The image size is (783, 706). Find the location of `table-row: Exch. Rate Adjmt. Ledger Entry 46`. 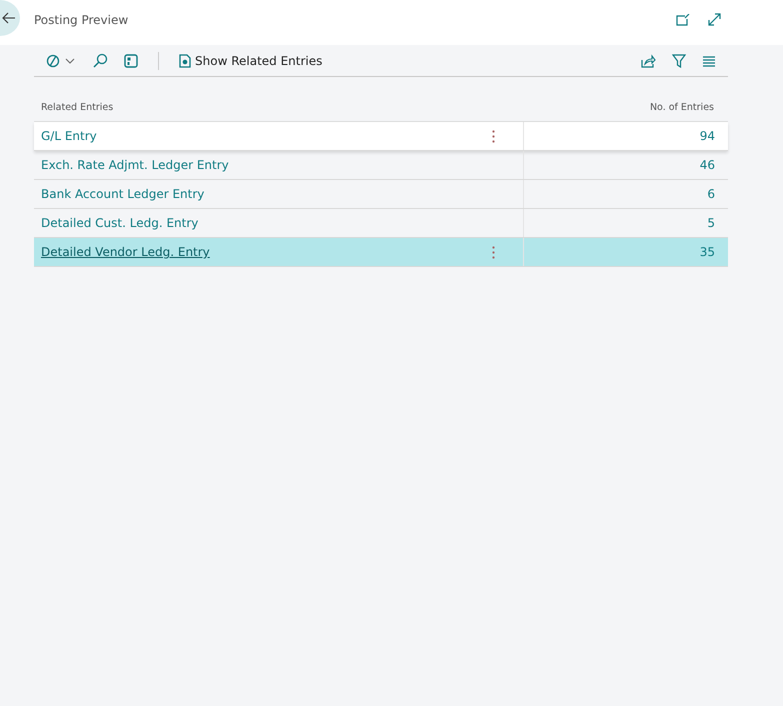

table-row: Exch. Rate Adjmt. Ledger Entry 46 is located at coordinates (381, 165).